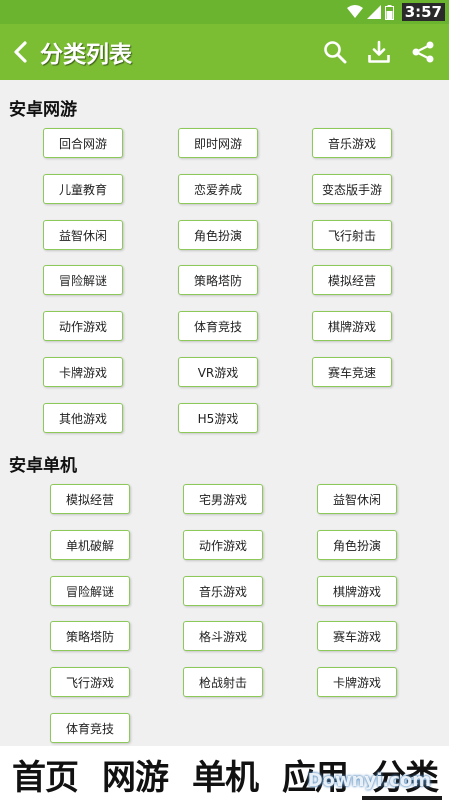 The image size is (449, 800). What do you see at coordinates (224, 52) in the screenshot?
I see `app-bar: 分类列表` at bounding box center [224, 52].